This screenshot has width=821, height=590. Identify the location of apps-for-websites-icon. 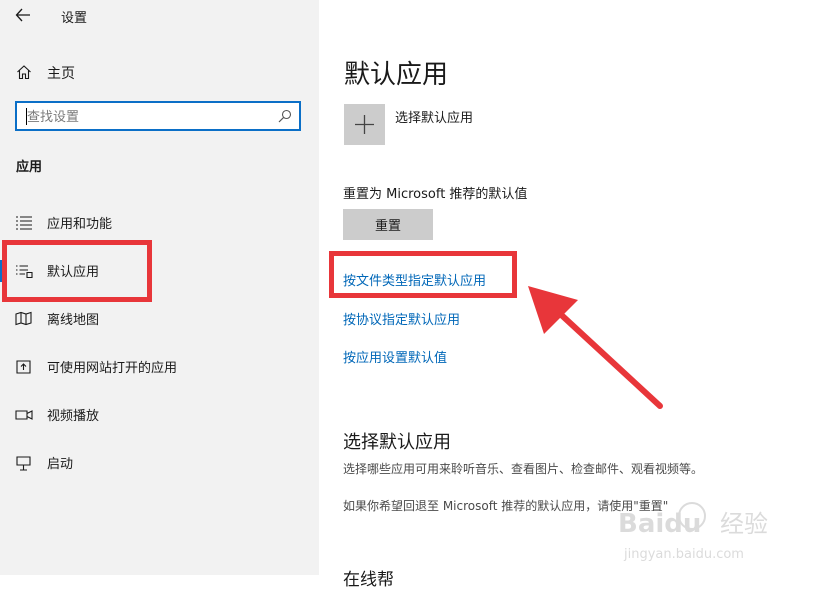
(23, 367).